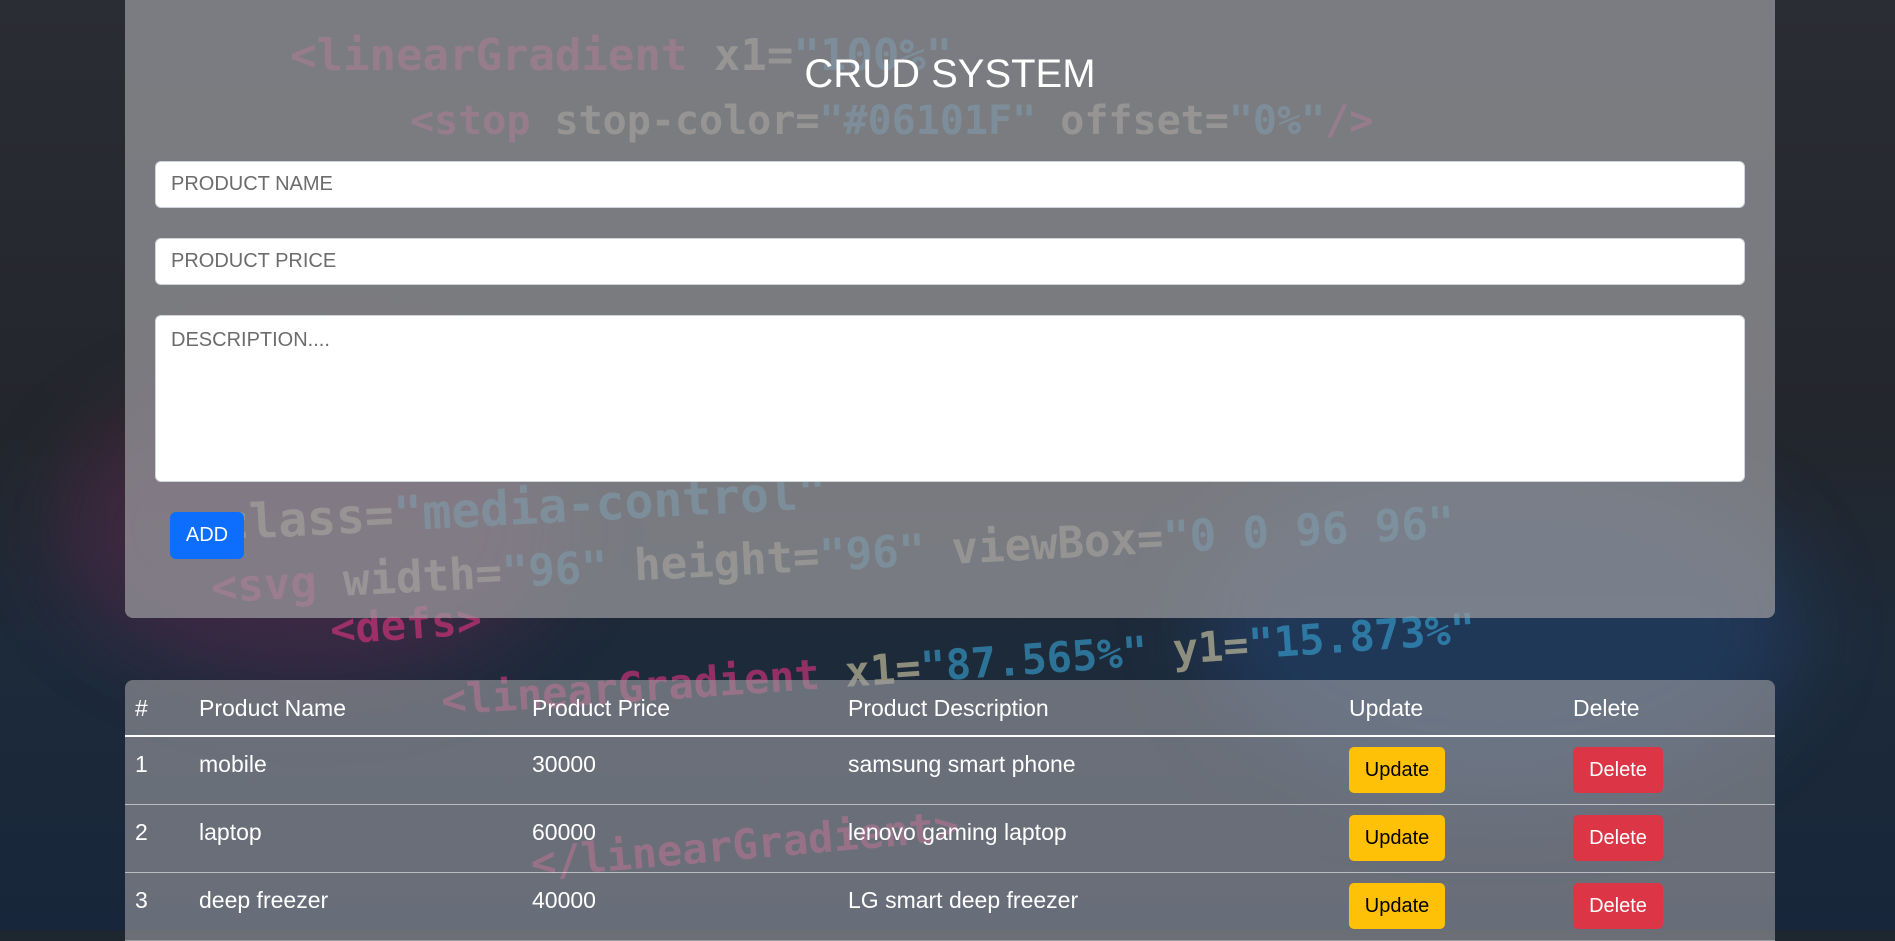 This screenshot has width=1895, height=941. Describe the element at coordinates (141, 900) in the screenshot. I see `row-index: 3` at that location.